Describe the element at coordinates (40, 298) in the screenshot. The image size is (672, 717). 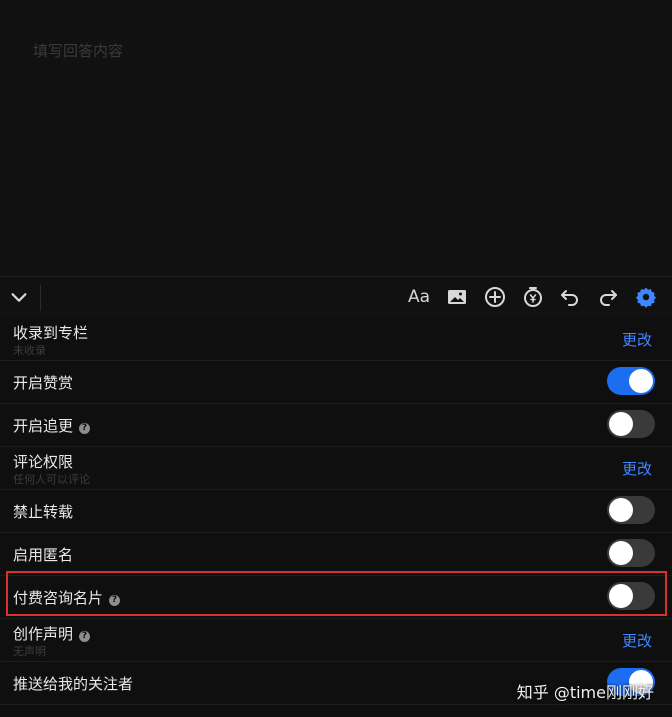
I see `toolbar-divider` at that location.